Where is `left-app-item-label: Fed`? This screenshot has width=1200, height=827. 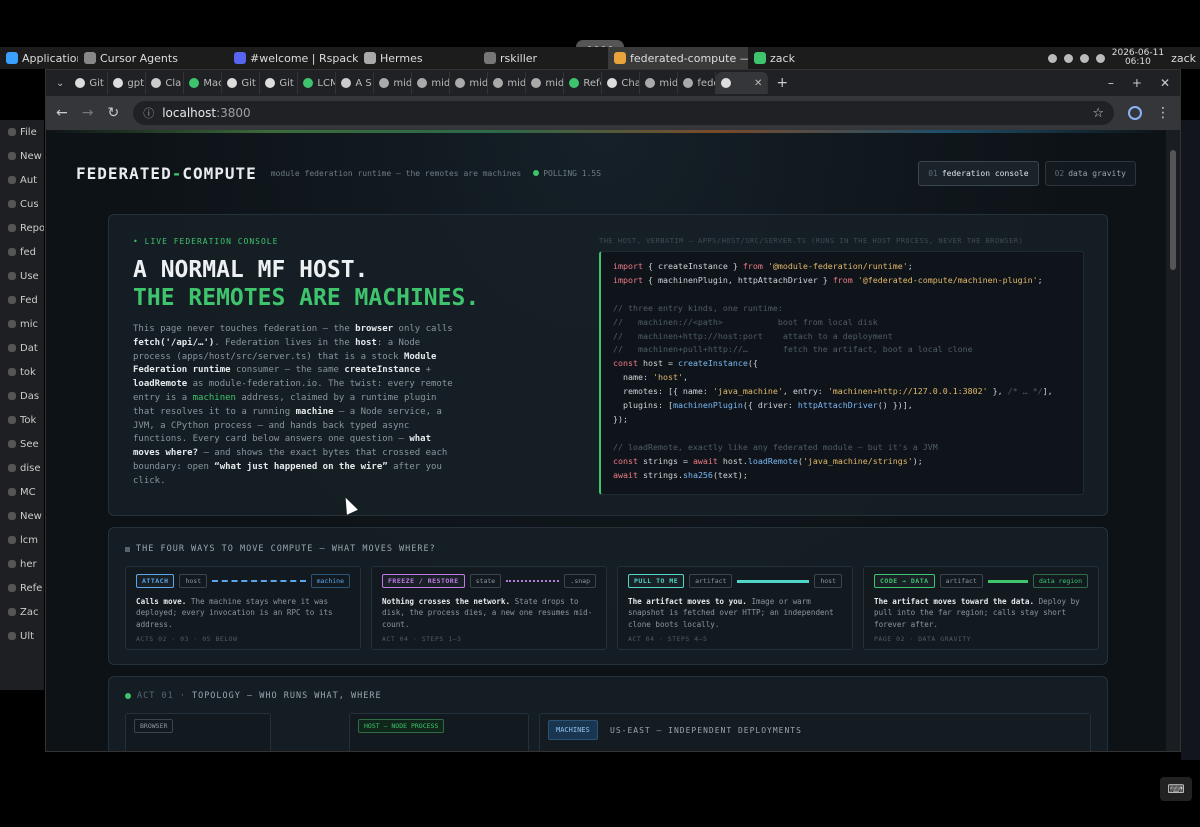 left-app-item-label: Fed is located at coordinates (29, 300).